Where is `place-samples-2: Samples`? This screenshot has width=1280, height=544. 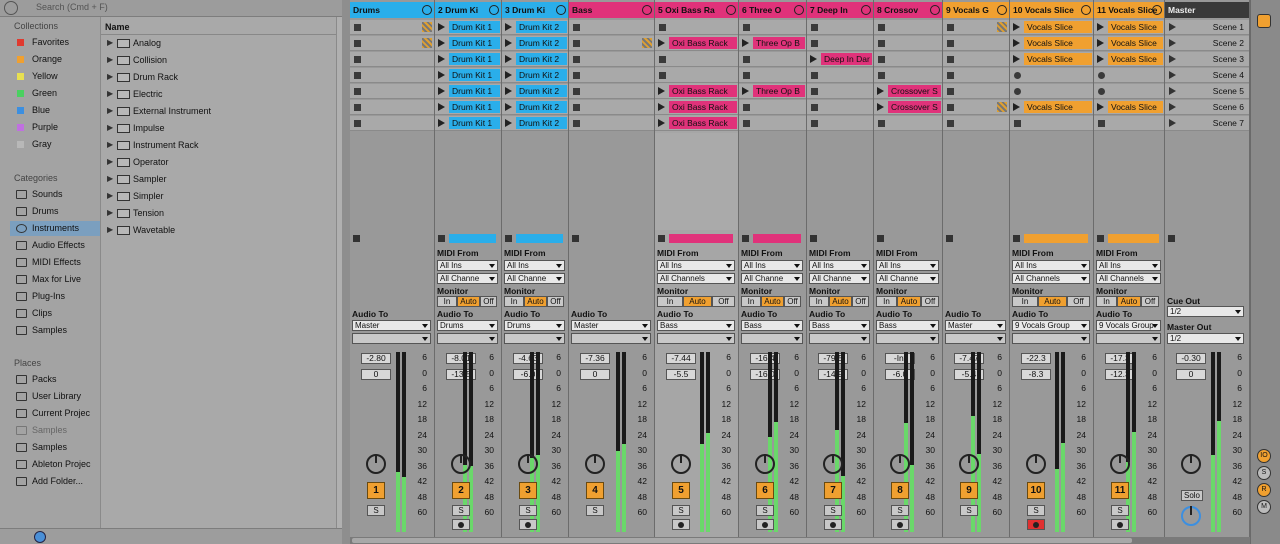
place-samples-2: Samples is located at coordinates (57, 447).